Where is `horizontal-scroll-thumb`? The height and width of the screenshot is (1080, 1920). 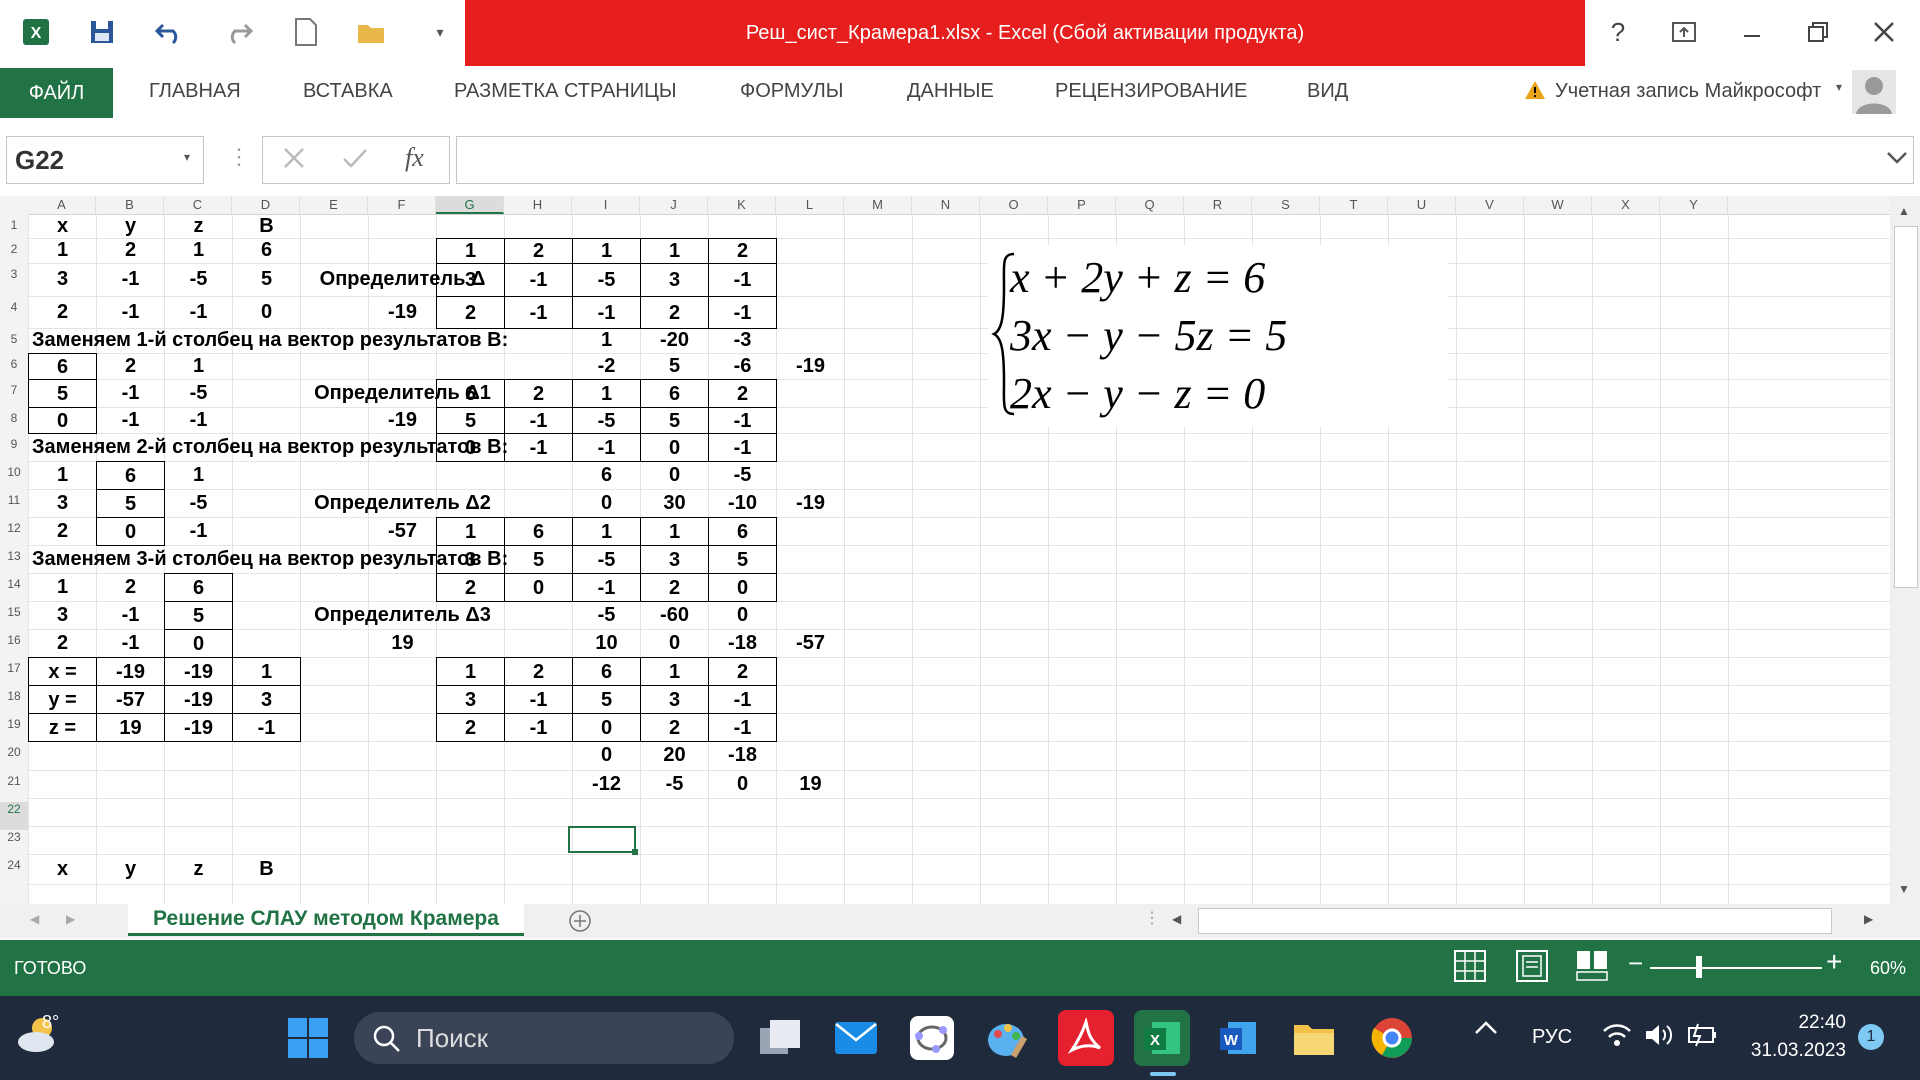
horizontal-scroll-thumb is located at coordinates (1515, 921).